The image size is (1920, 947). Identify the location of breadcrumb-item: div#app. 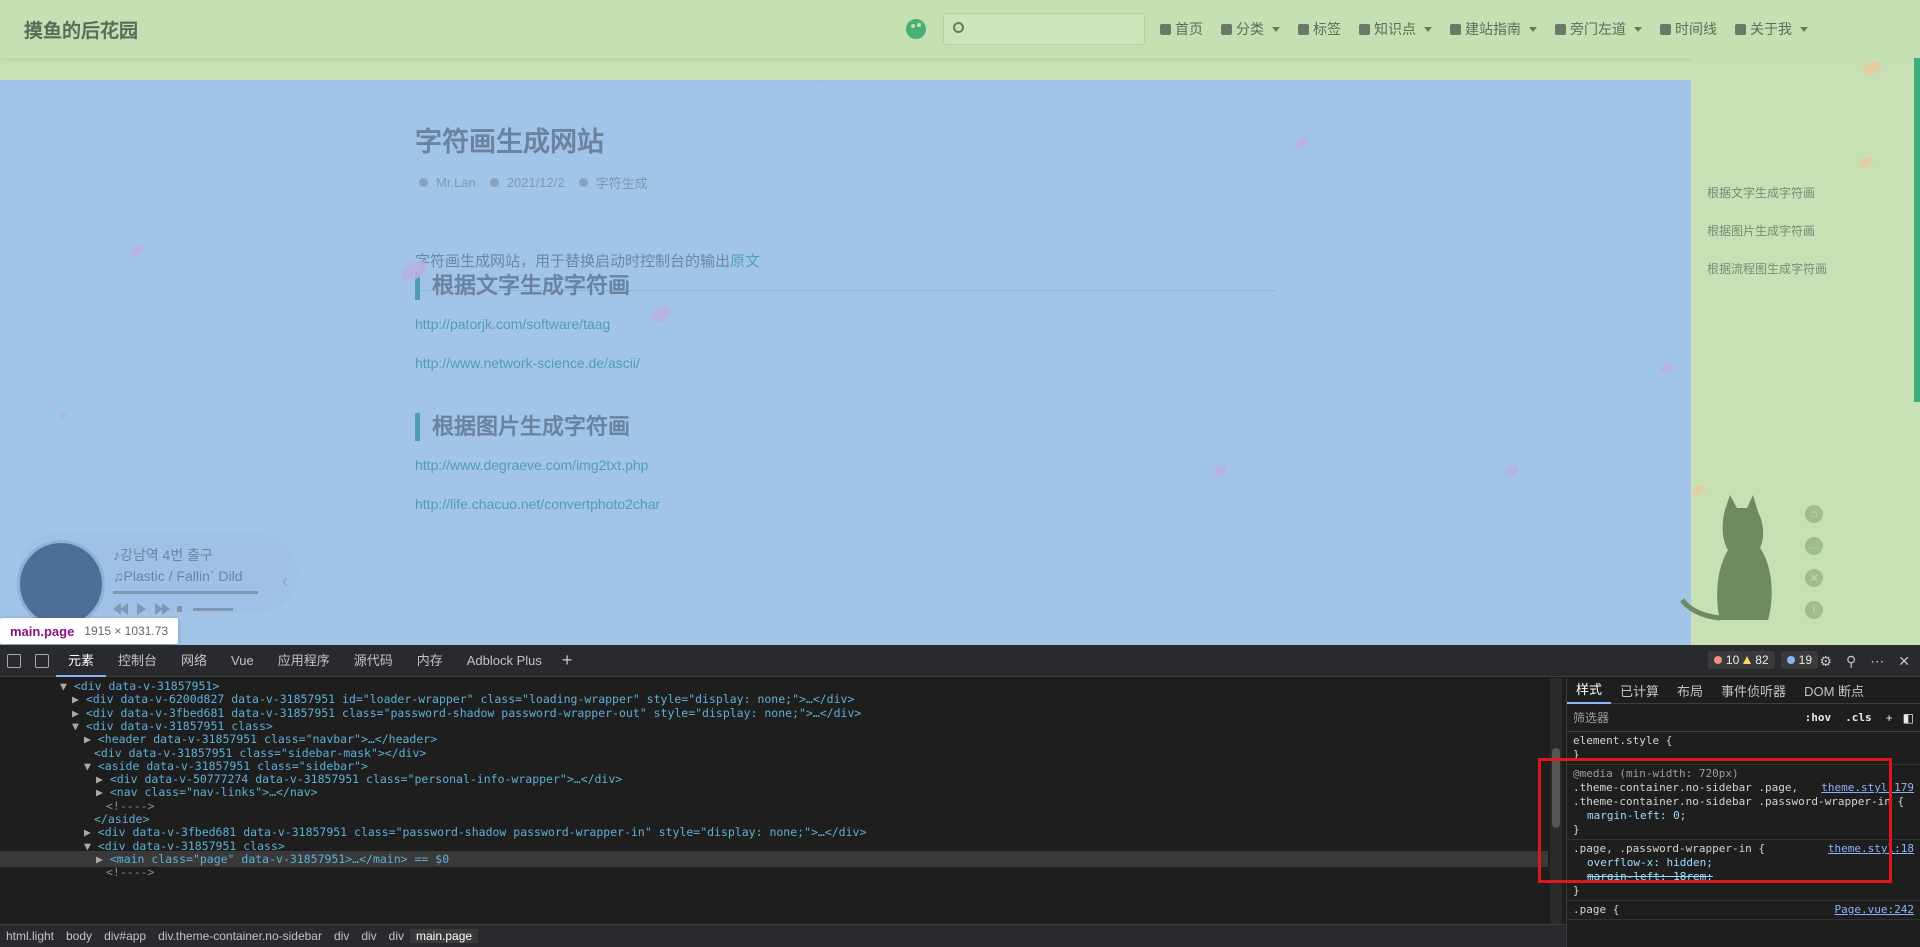
(125, 936).